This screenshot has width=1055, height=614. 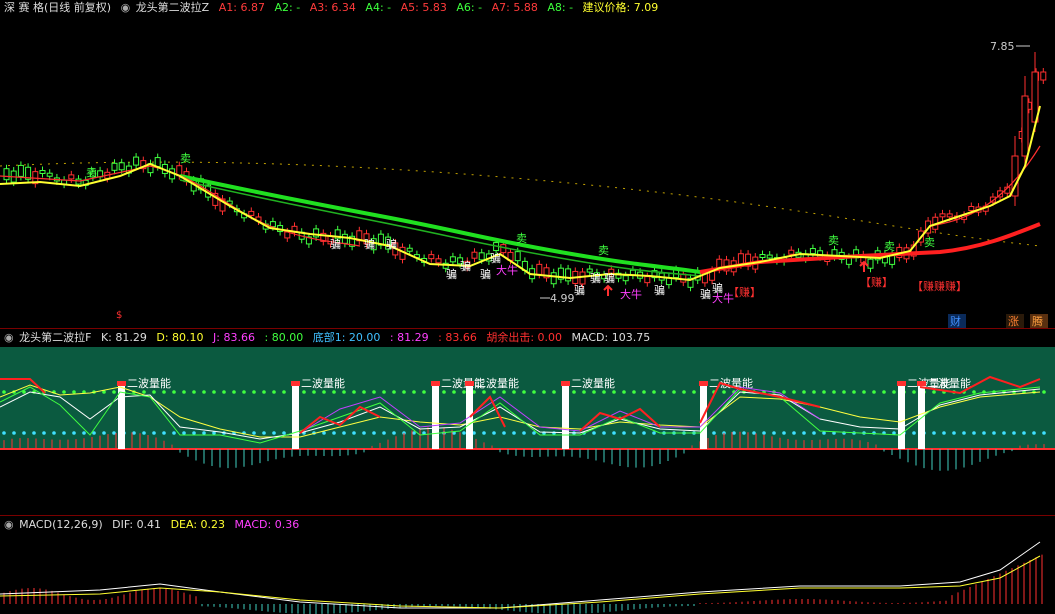 What do you see at coordinates (61, 524) in the screenshot?
I see `macd-name: MACD(12,26,9)` at bounding box center [61, 524].